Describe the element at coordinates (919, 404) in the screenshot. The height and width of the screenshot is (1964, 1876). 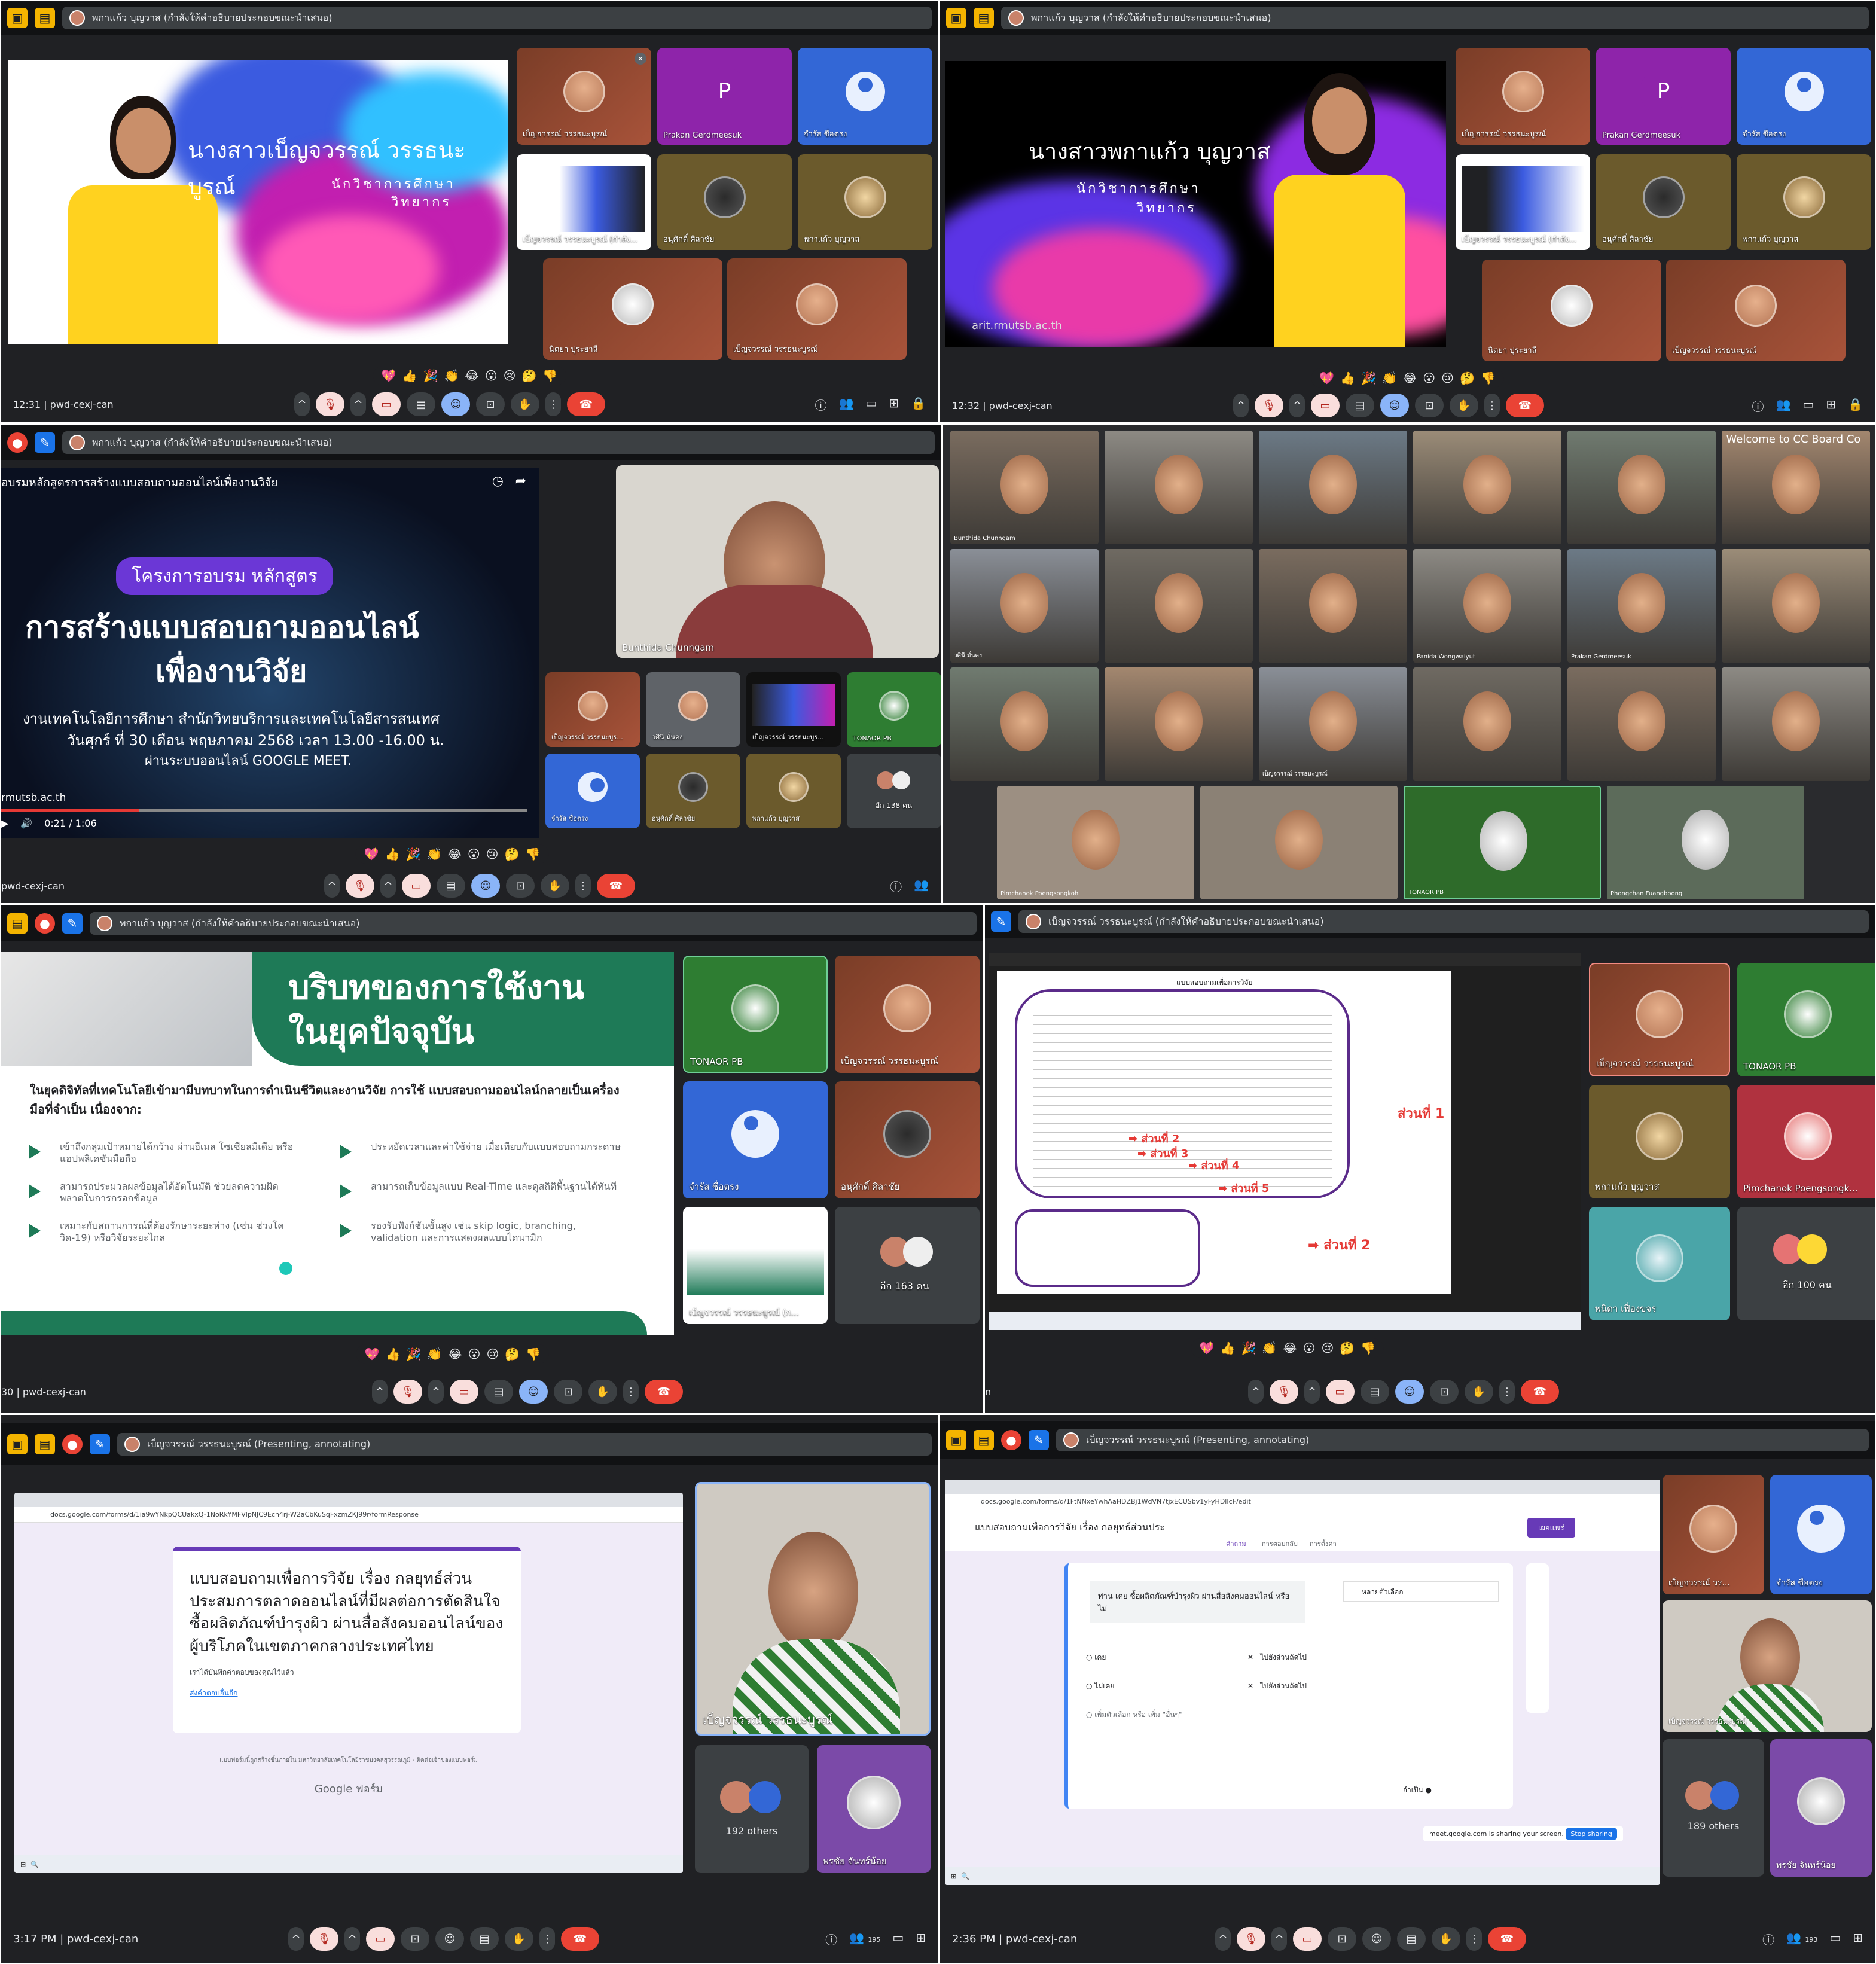
I see `lock-icon: 🔒` at that location.